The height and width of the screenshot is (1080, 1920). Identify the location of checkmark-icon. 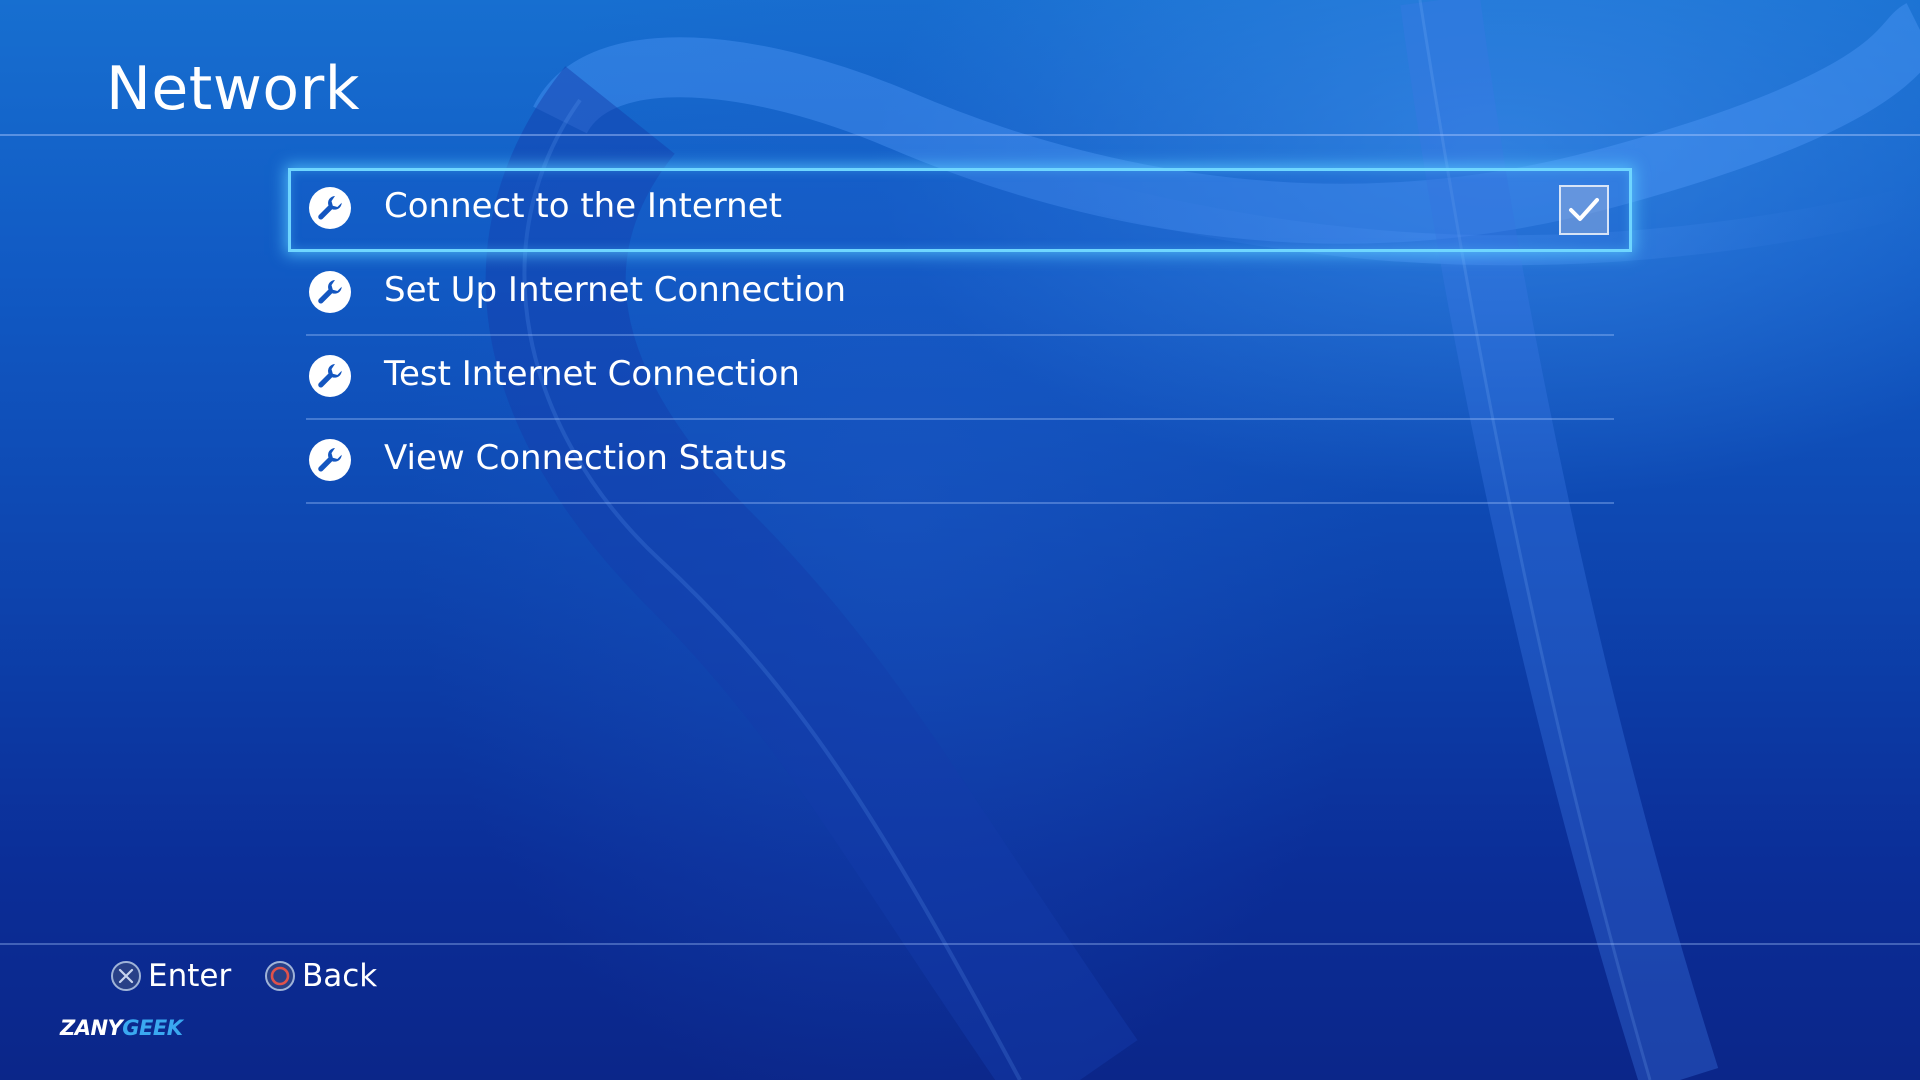
(1584, 209).